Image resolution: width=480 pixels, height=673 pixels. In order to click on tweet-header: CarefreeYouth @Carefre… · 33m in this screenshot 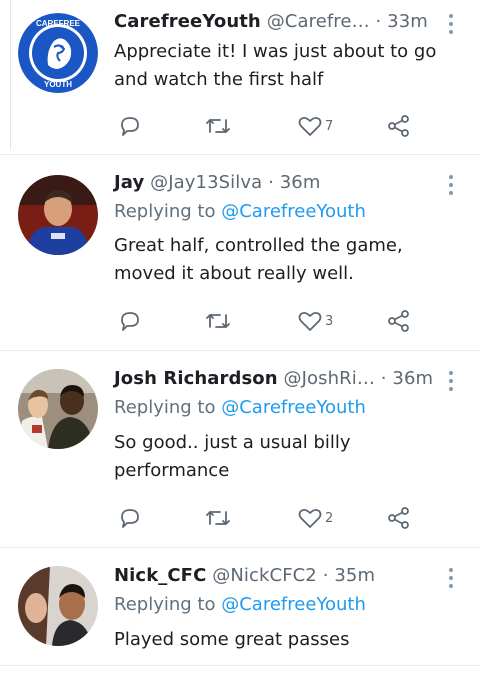, I will do `click(271, 21)`.